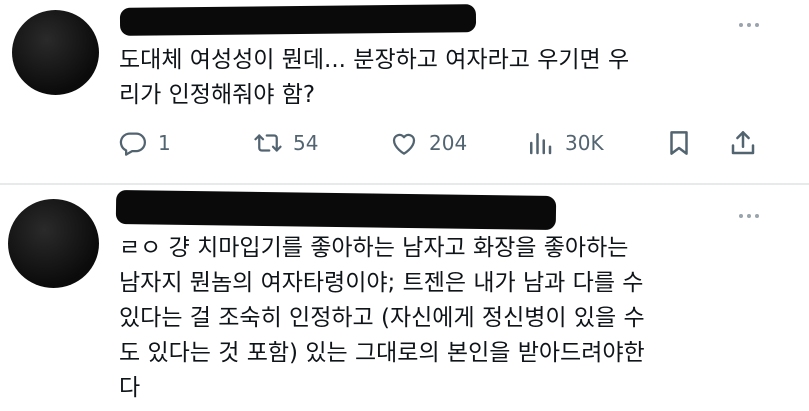 The height and width of the screenshot is (411, 809). Describe the element at coordinates (428, 143) in the screenshot. I see `like-button: 204` at that location.